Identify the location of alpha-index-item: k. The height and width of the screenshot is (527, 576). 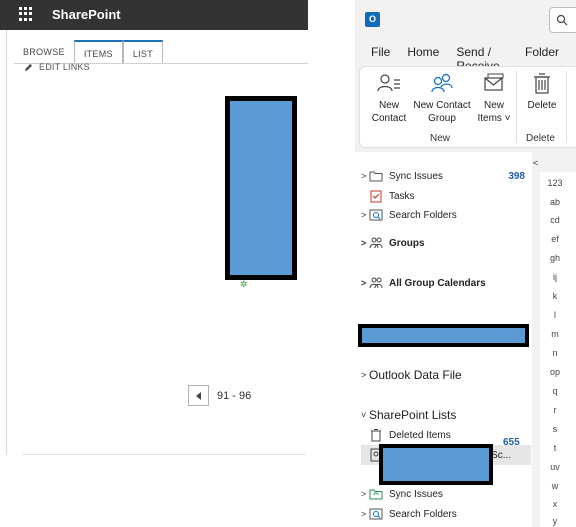
(555, 296).